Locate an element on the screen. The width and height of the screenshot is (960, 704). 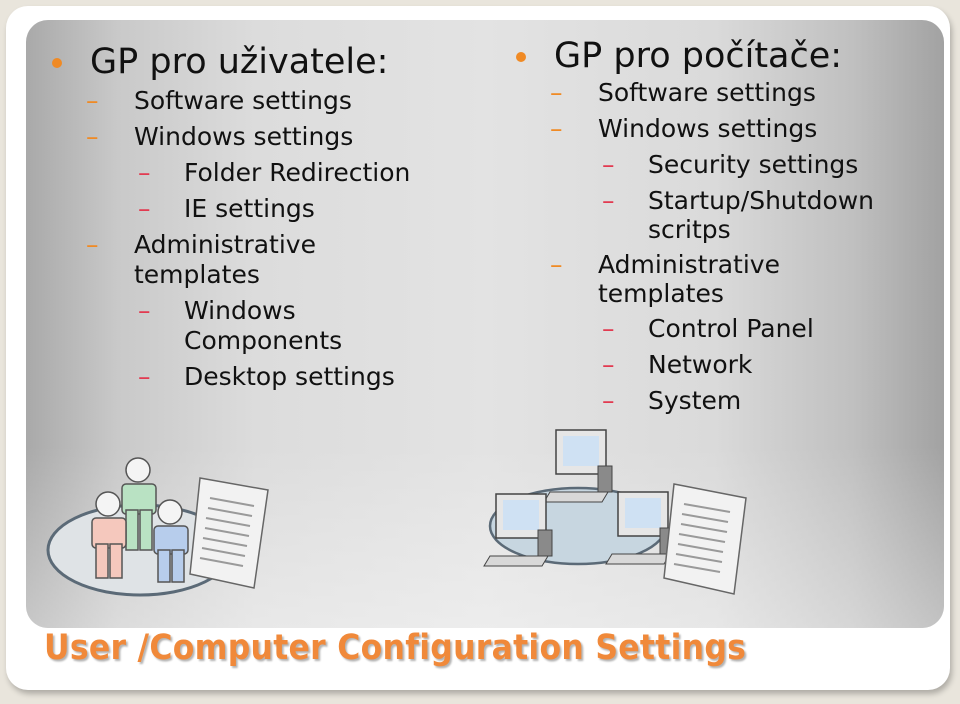
right-item-software: – Software settings is located at coordinates (683, 92).